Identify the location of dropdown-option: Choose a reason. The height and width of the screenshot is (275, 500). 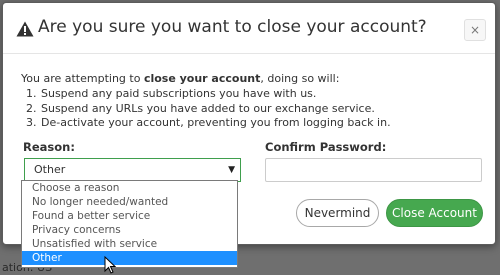
(129, 188).